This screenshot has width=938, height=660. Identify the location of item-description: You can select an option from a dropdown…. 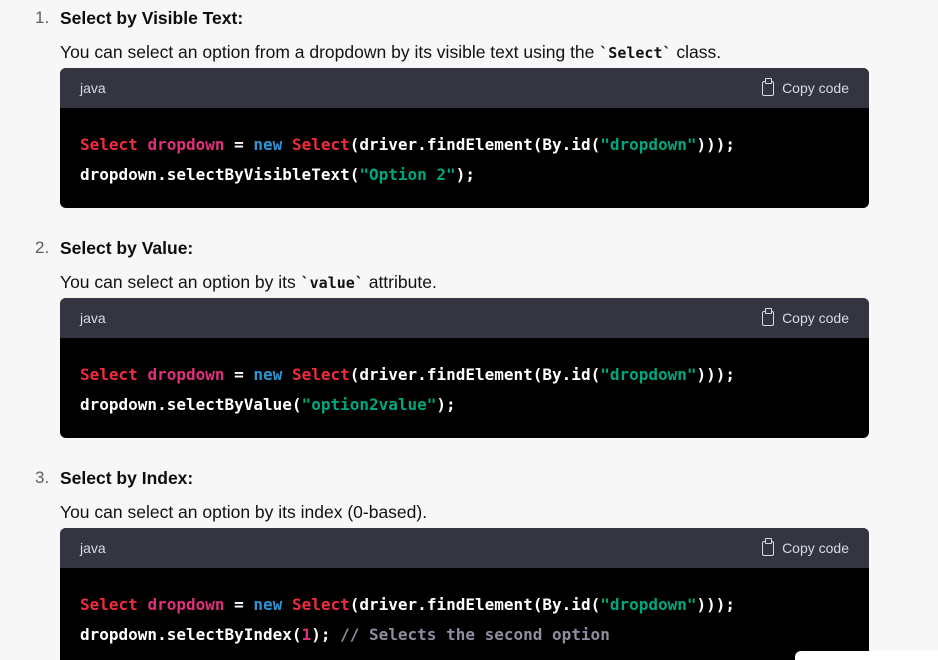
(391, 52).